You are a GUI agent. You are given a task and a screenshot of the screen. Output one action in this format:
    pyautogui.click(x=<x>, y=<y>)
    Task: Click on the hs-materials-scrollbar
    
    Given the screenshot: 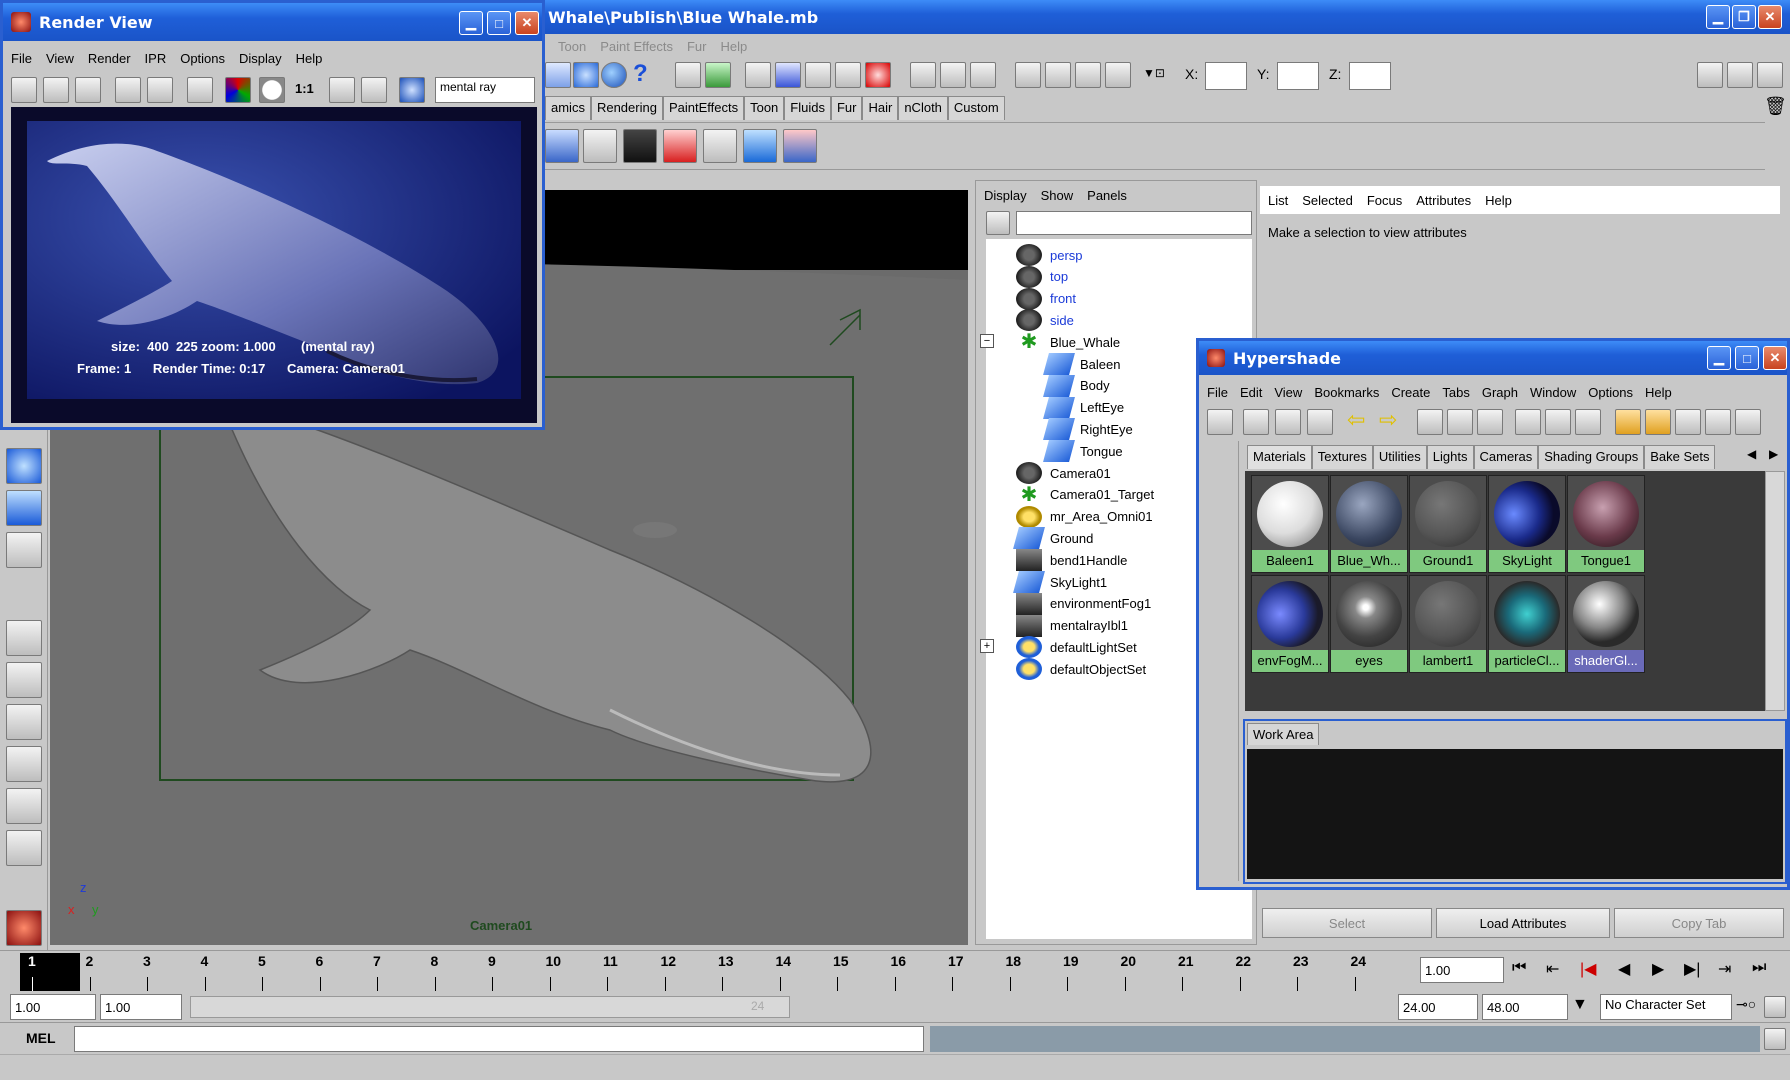 What is the action you would take?
    pyautogui.click(x=1775, y=591)
    